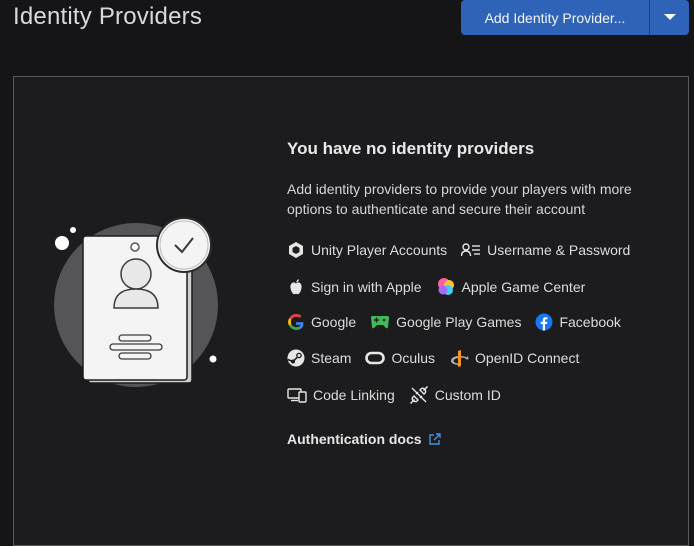 The width and height of the screenshot is (694, 546). What do you see at coordinates (523, 287) in the screenshot?
I see `provider-label: Apple Game Center` at bounding box center [523, 287].